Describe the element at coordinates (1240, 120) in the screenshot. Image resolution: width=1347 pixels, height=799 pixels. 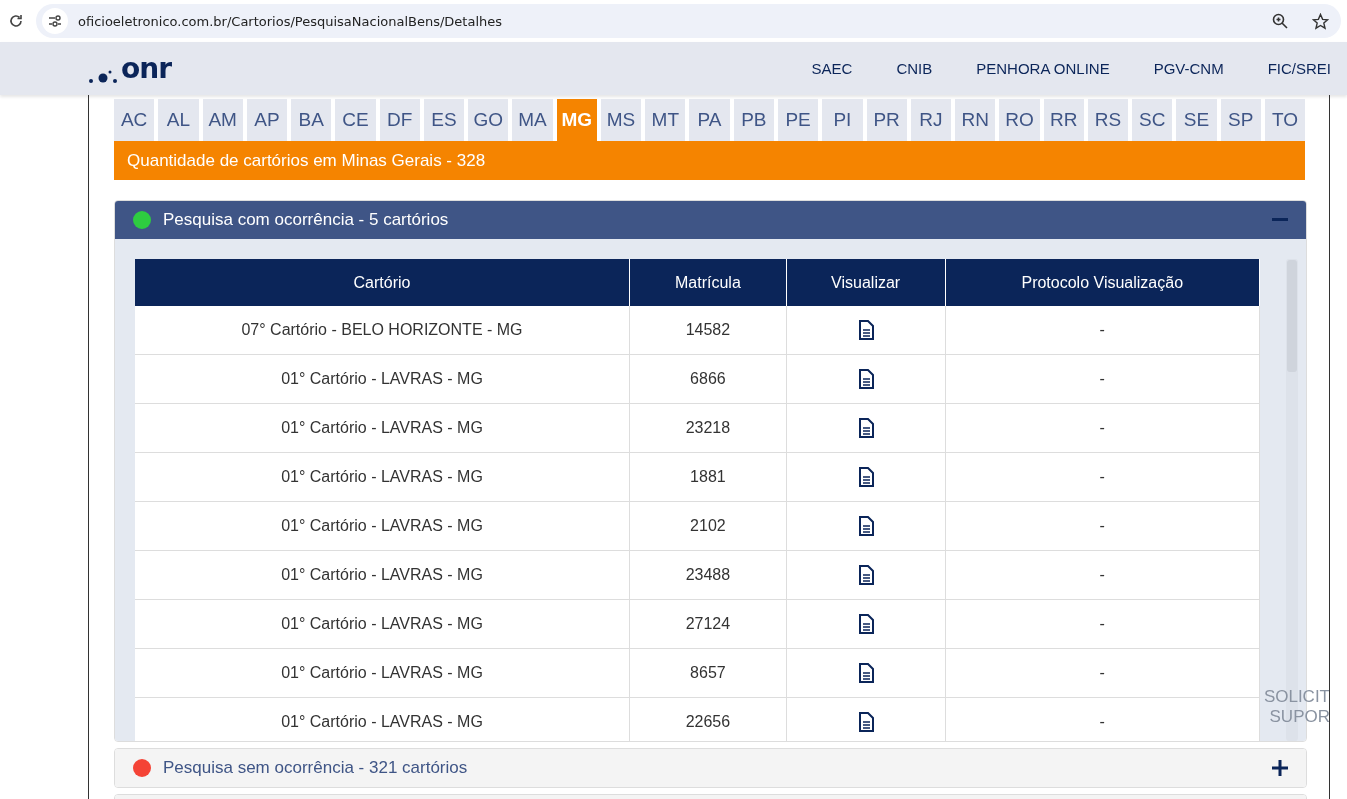
I see `state-tab: SP` at that location.